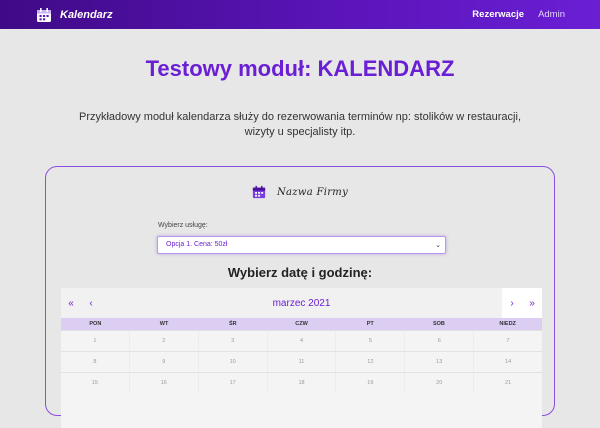 The image size is (600, 428). What do you see at coordinates (233, 362) in the screenshot?
I see `calendar-day: 10` at bounding box center [233, 362].